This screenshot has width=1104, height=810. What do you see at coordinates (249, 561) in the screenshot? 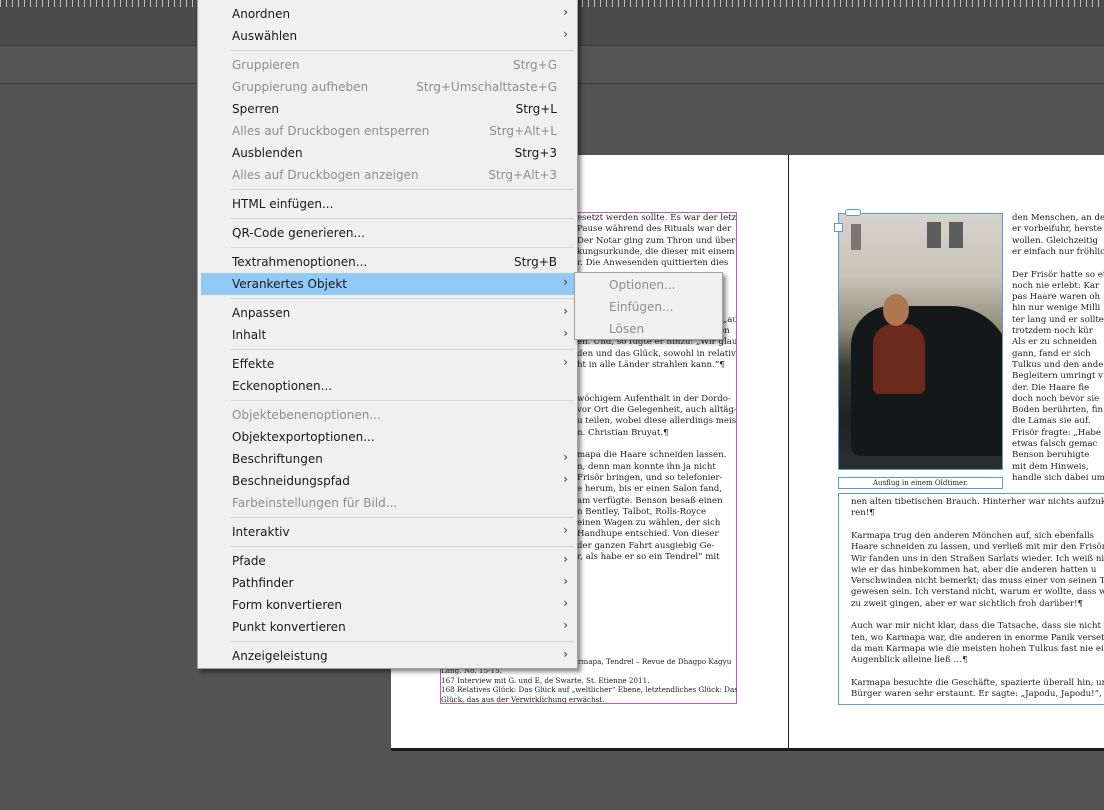
I see `menu-item-label: Pfade` at bounding box center [249, 561].